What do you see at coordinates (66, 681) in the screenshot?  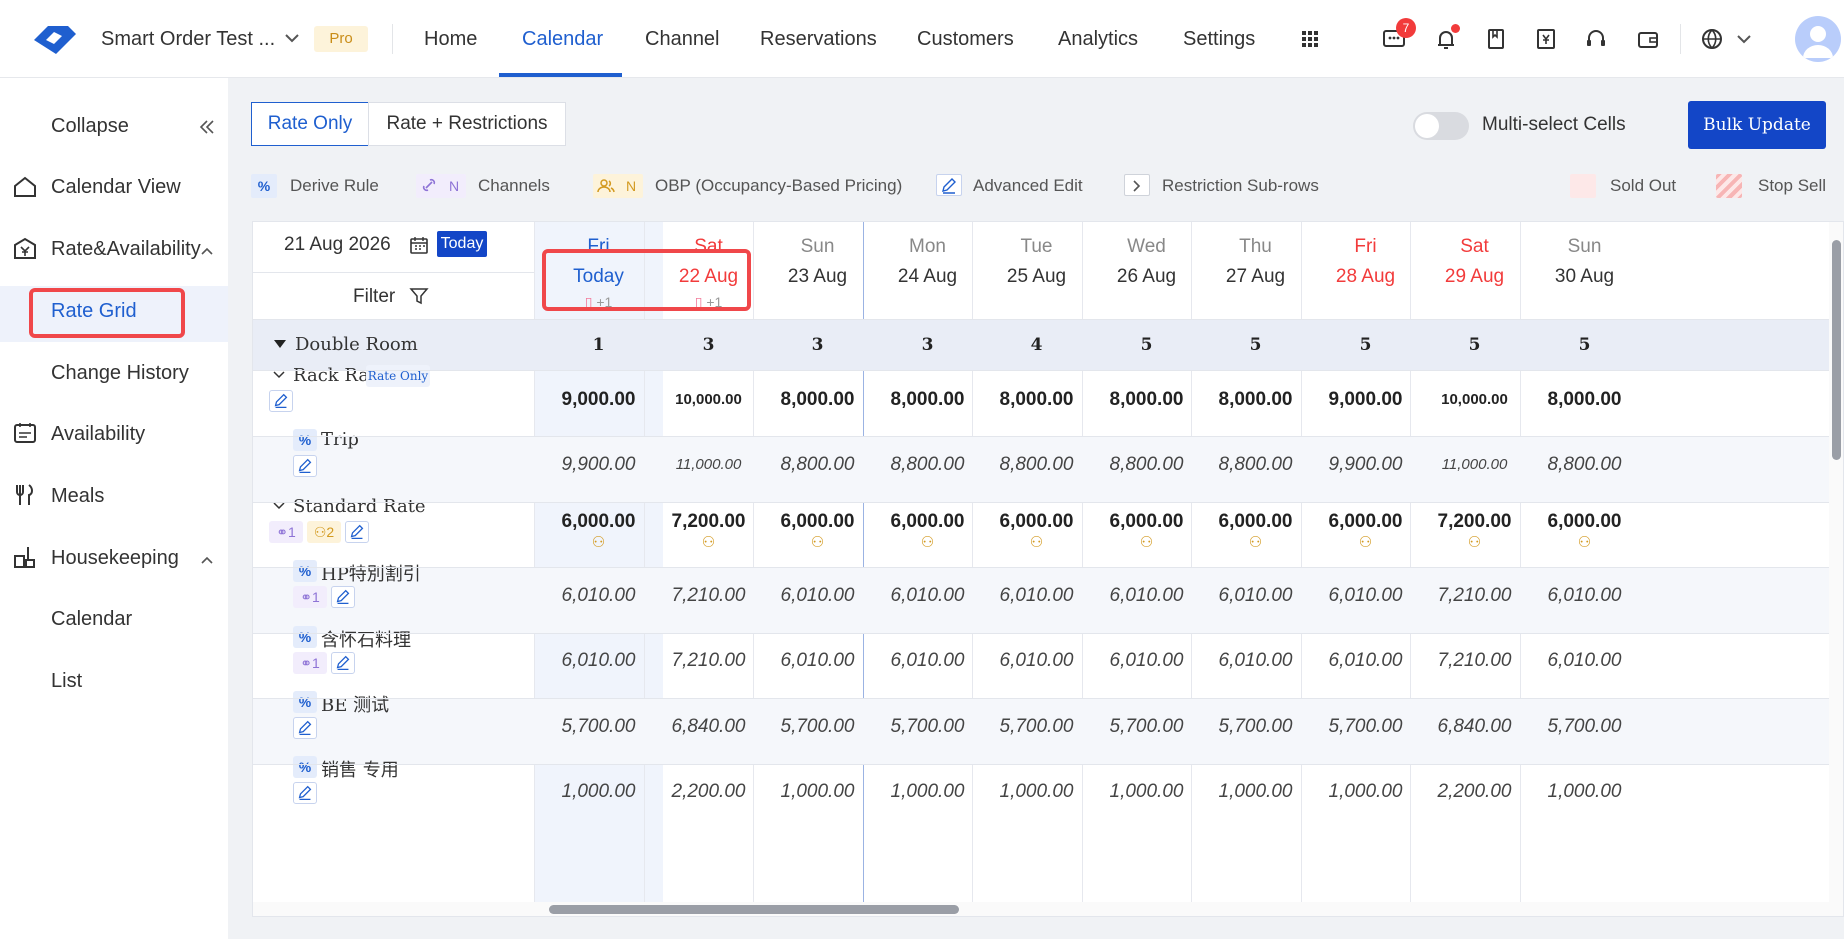 I see `sidebar-item-hk-list: List` at bounding box center [66, 681].